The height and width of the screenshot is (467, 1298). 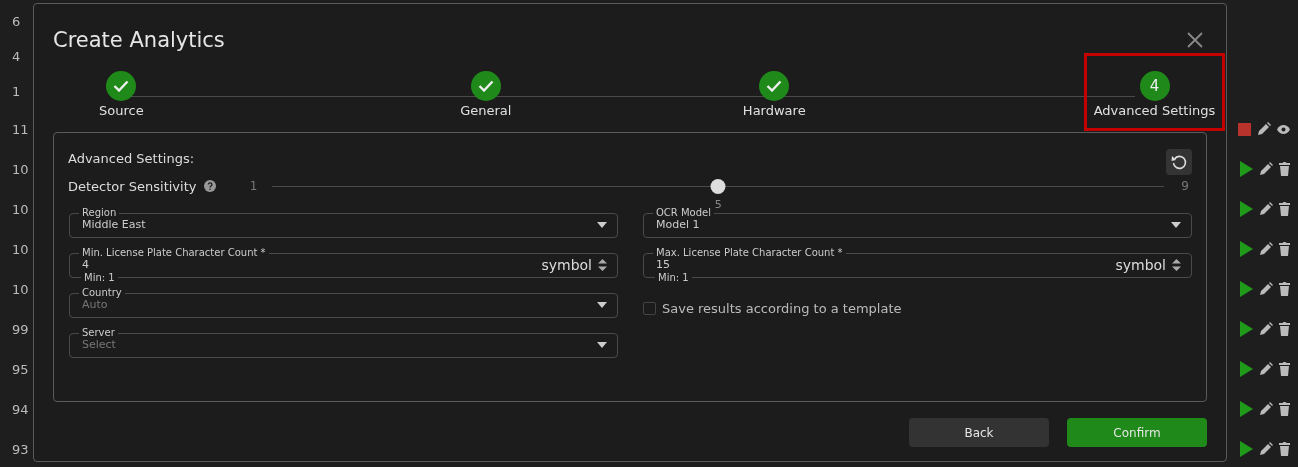 What do you see at coordinates (174, 253) in the screenshot?
I see `field-label: Min. License Plate Character Count *` at bounding box center [174, 253].